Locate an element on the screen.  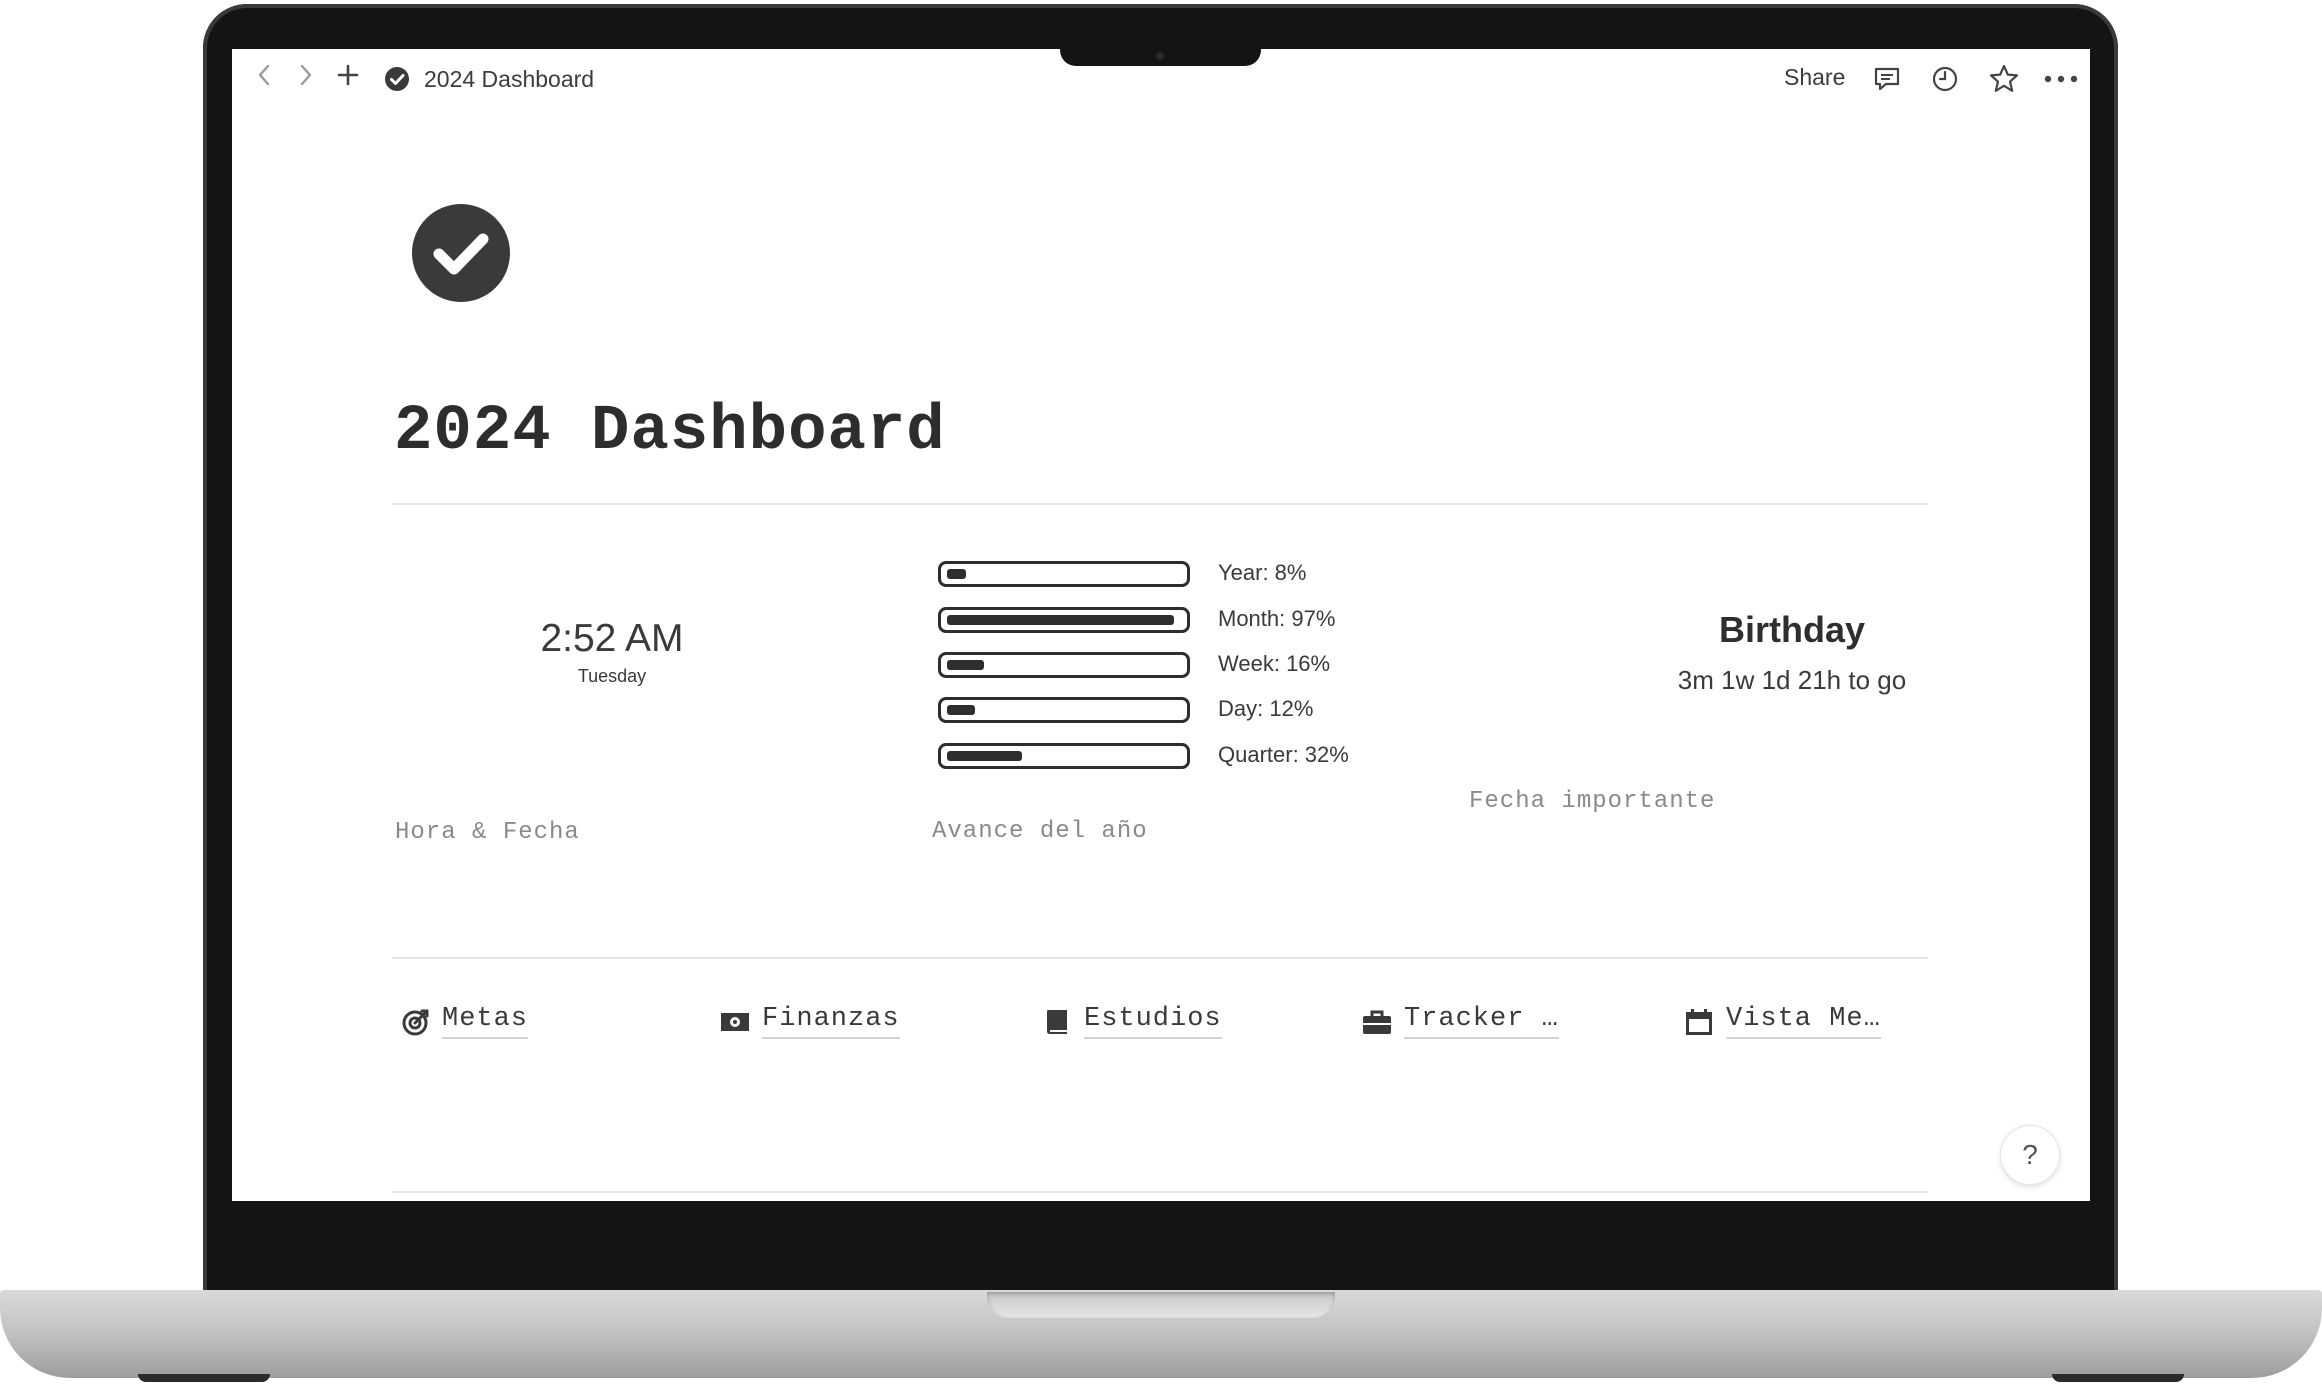
clock-day: Tuesday is located at coordinates (612, 676).